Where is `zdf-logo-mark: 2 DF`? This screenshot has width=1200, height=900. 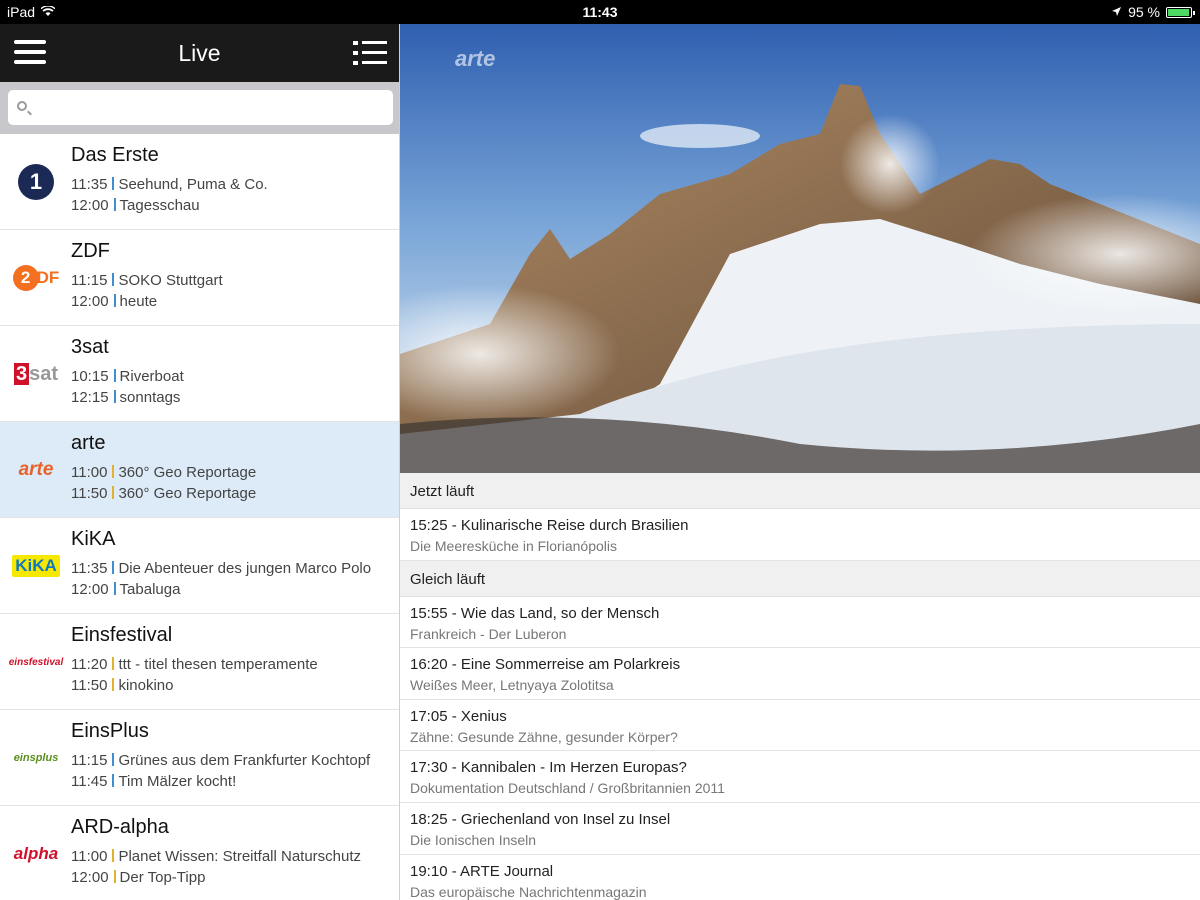 zdf-logo-mark: 2 DF is located at coordinates (36, 278).